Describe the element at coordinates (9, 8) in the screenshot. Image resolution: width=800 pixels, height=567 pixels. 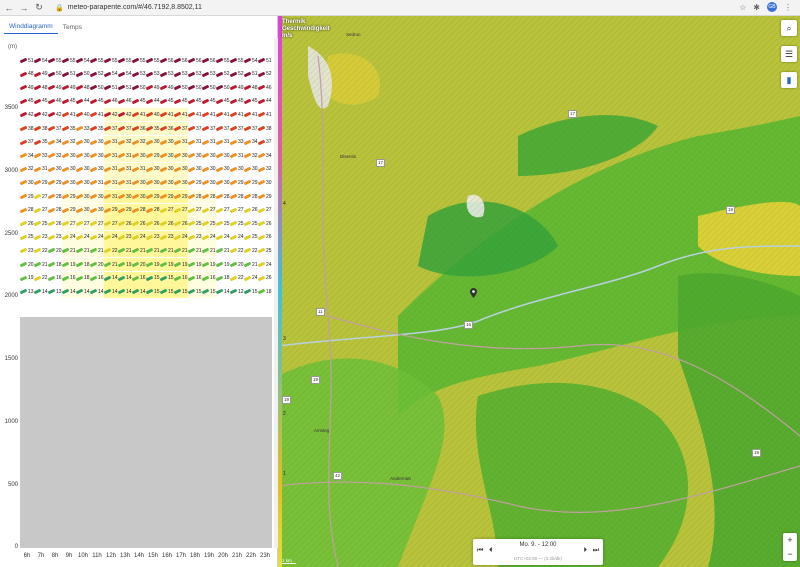
I see `back-icon: ←` at that location.